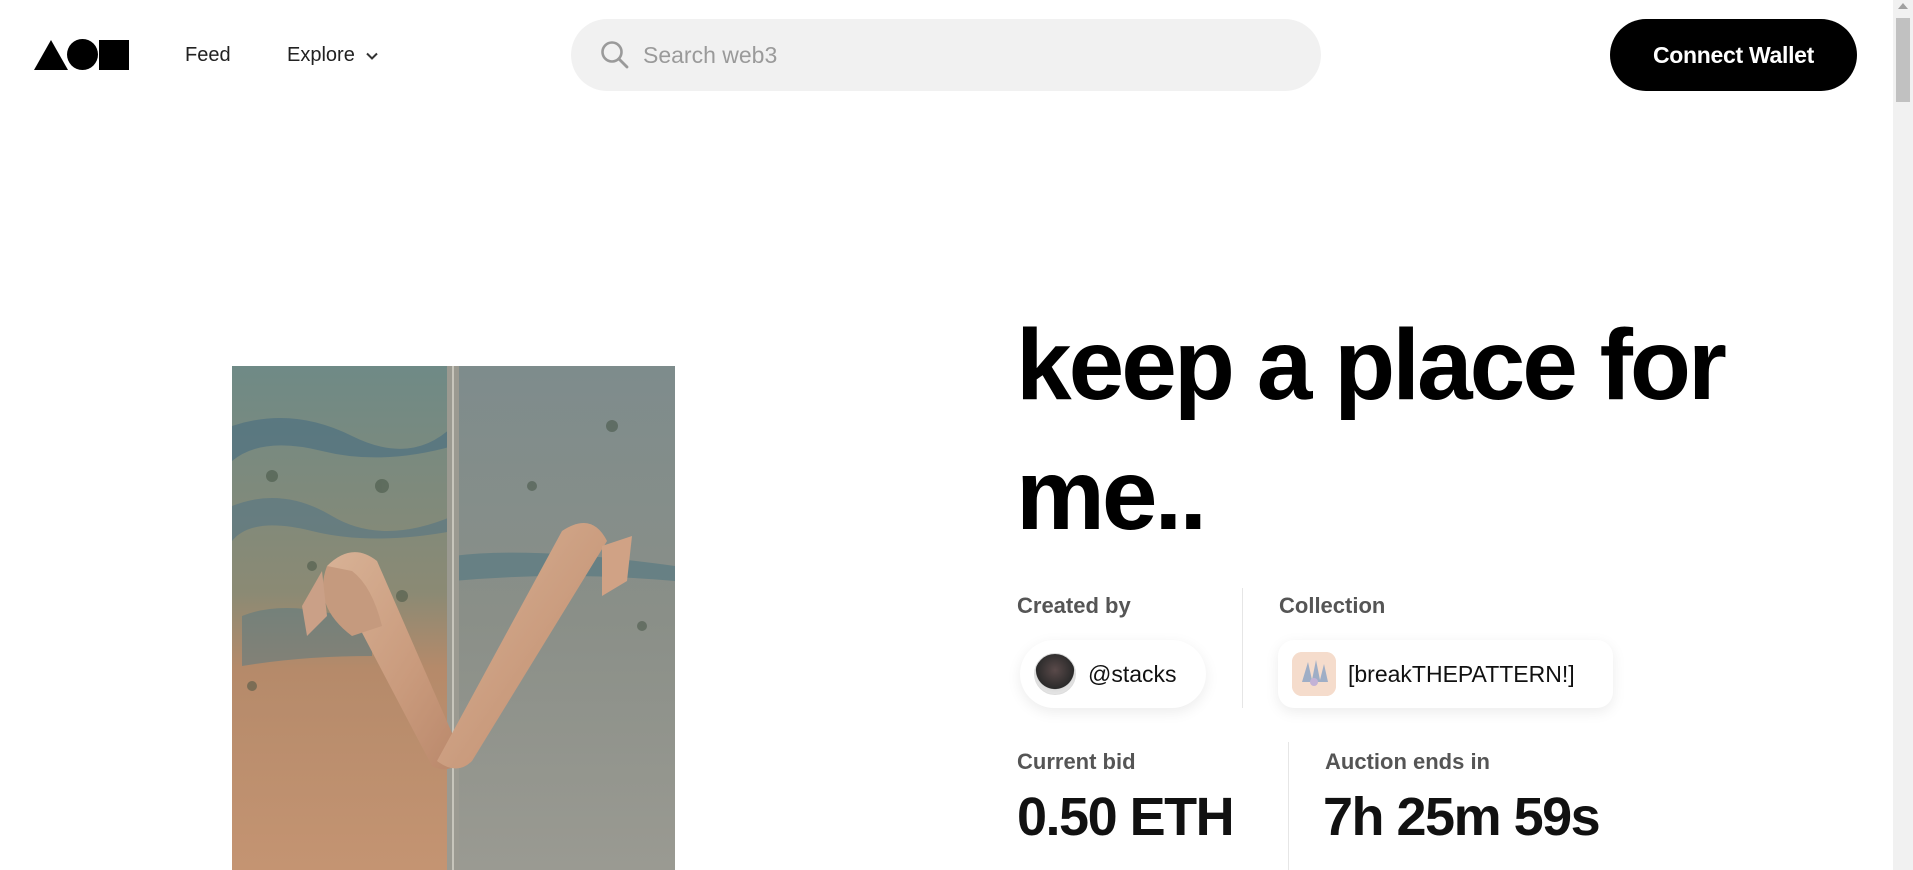  Describe the element at coordinates (1371, 430) in the screenshot. I see `artwork-title: keep a place for me..` at that location.